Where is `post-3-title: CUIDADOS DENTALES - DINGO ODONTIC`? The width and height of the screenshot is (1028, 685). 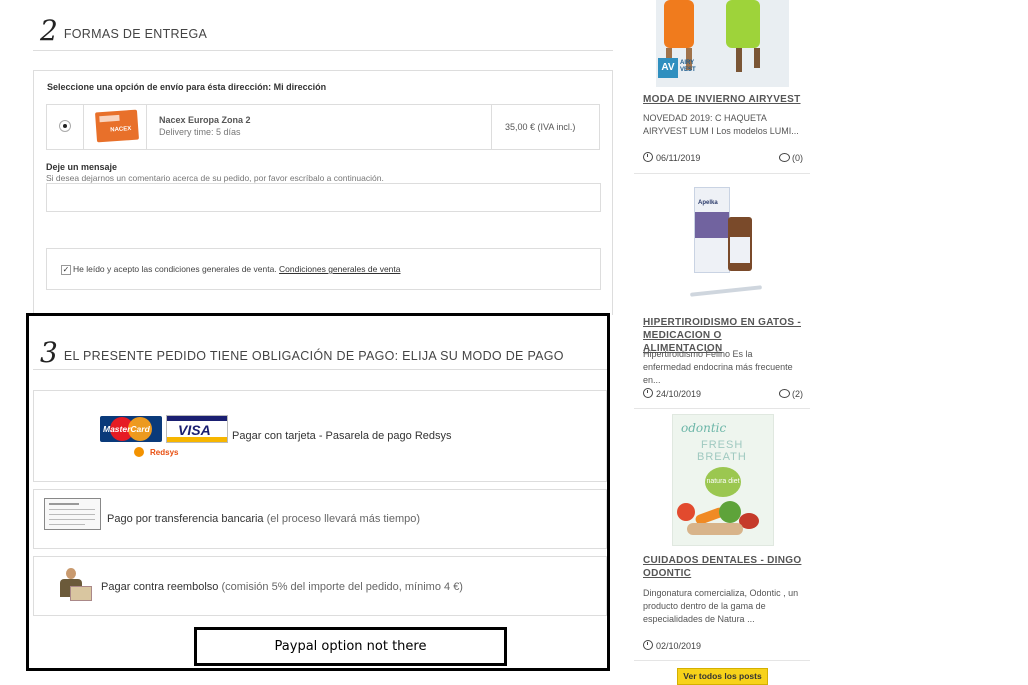 post-3-title: CUIDADOS DENTALES - DINGO ODONTIC is located at coordinates (723, 567).